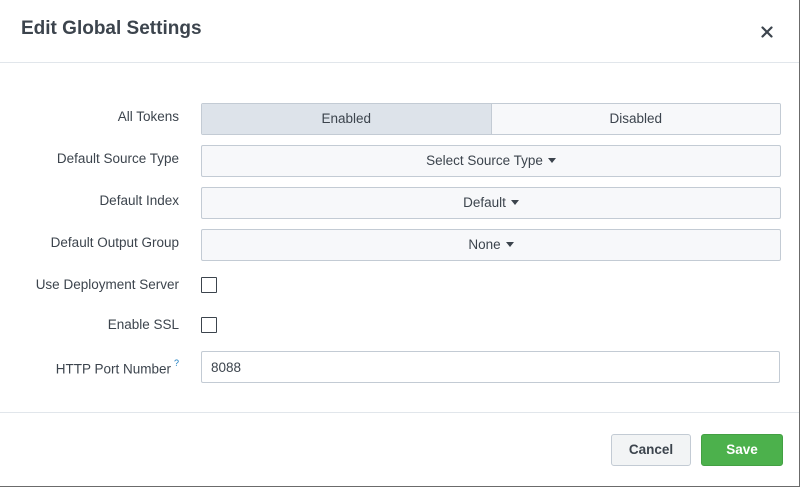  Describe the element at coordinates (490, 367) in the screenshot. I see `http-port-number-input` at that location.